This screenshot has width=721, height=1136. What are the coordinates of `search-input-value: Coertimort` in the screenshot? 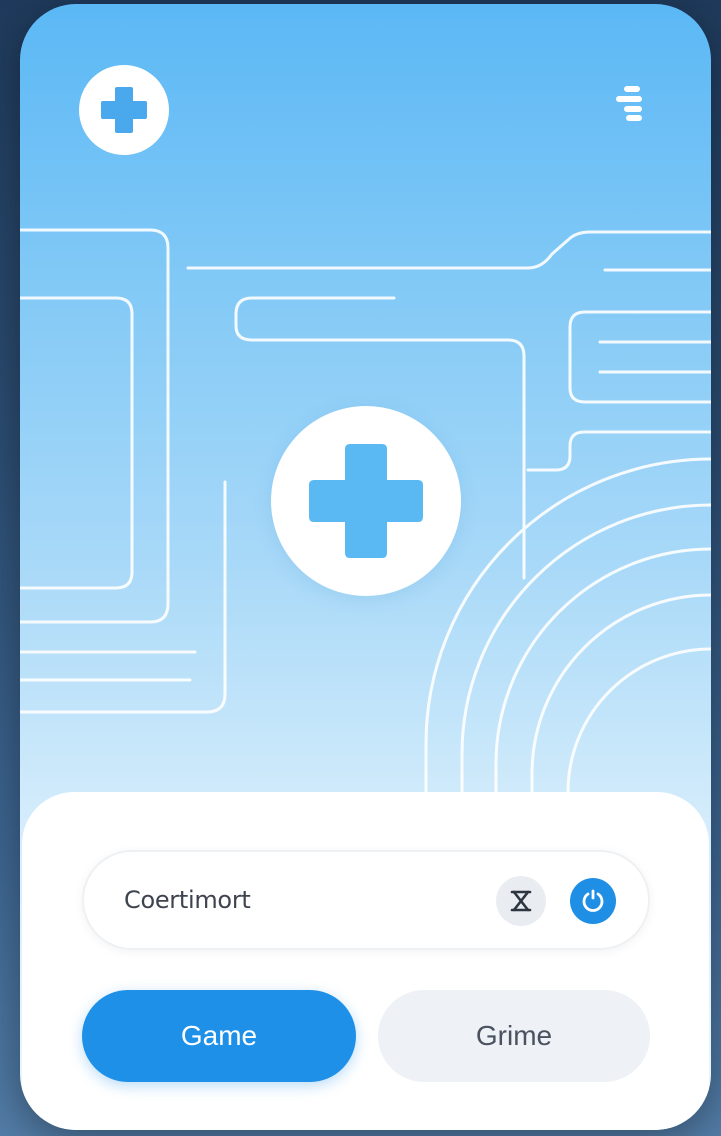 It's located at (187, 900).